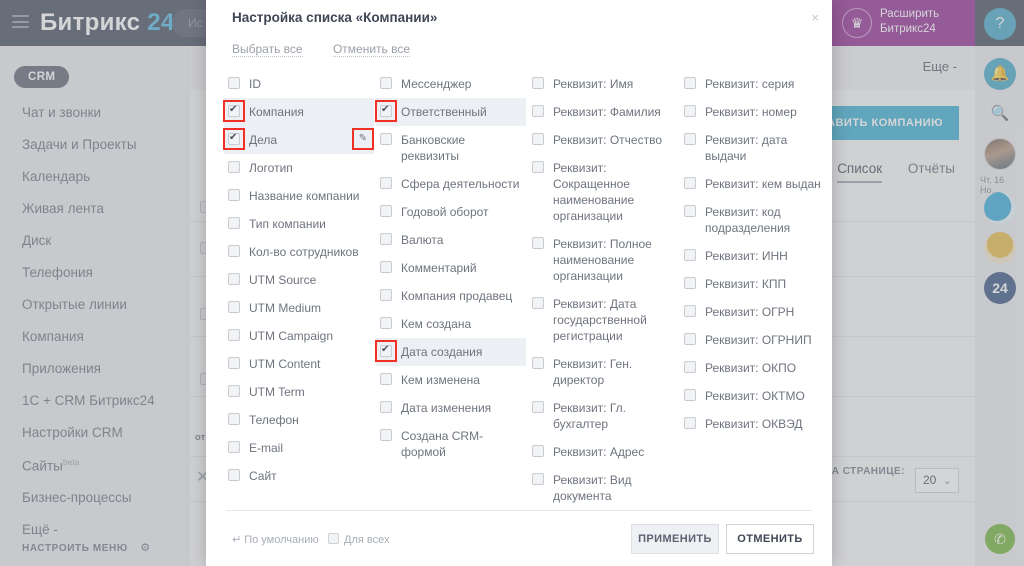 The image size is (1024, 566). I want to click on field-option-row: Реквизит: Адрес, so click(603, 452).